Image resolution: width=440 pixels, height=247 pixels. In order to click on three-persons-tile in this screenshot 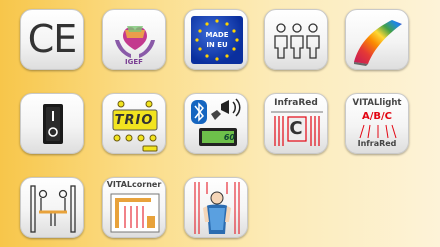, I will do `click(296, 39)`.